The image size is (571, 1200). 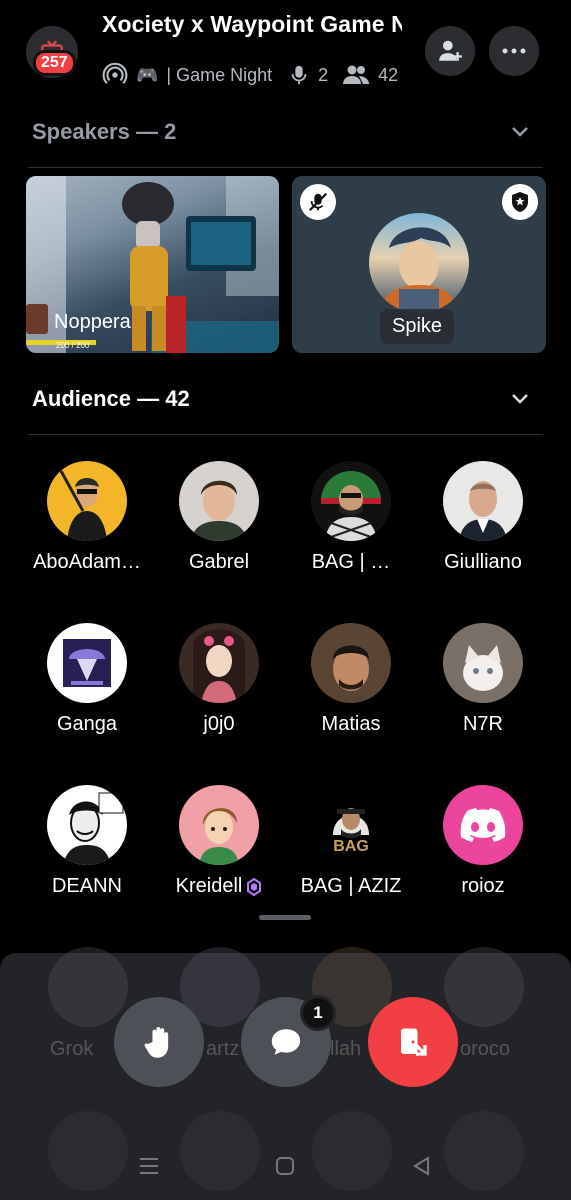 What do you see at coordinates (252, 24) in the screenshot?
I see `stage-title: Xociety x Waypoint Game Night` at bounding box center [252, 24].